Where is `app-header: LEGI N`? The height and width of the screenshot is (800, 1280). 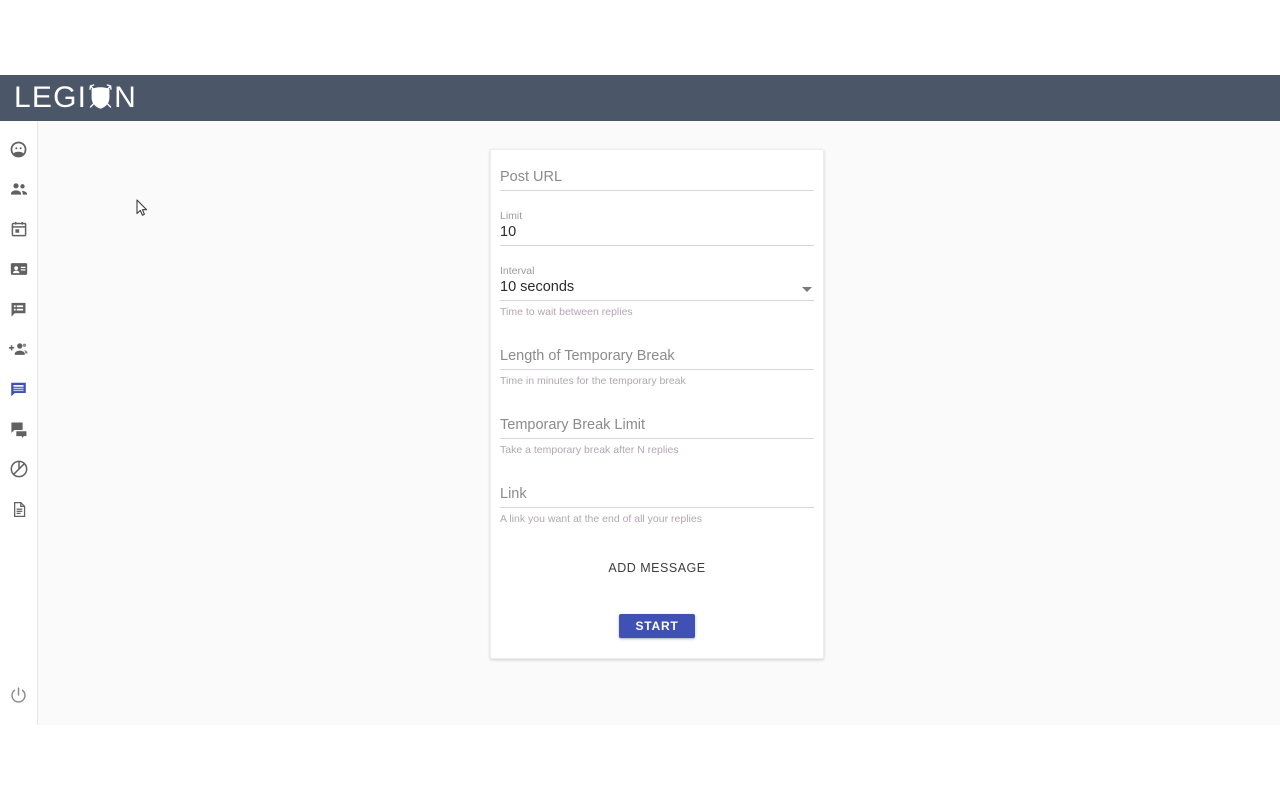
app-header: LEGI N is located at coordinates (640, 98).